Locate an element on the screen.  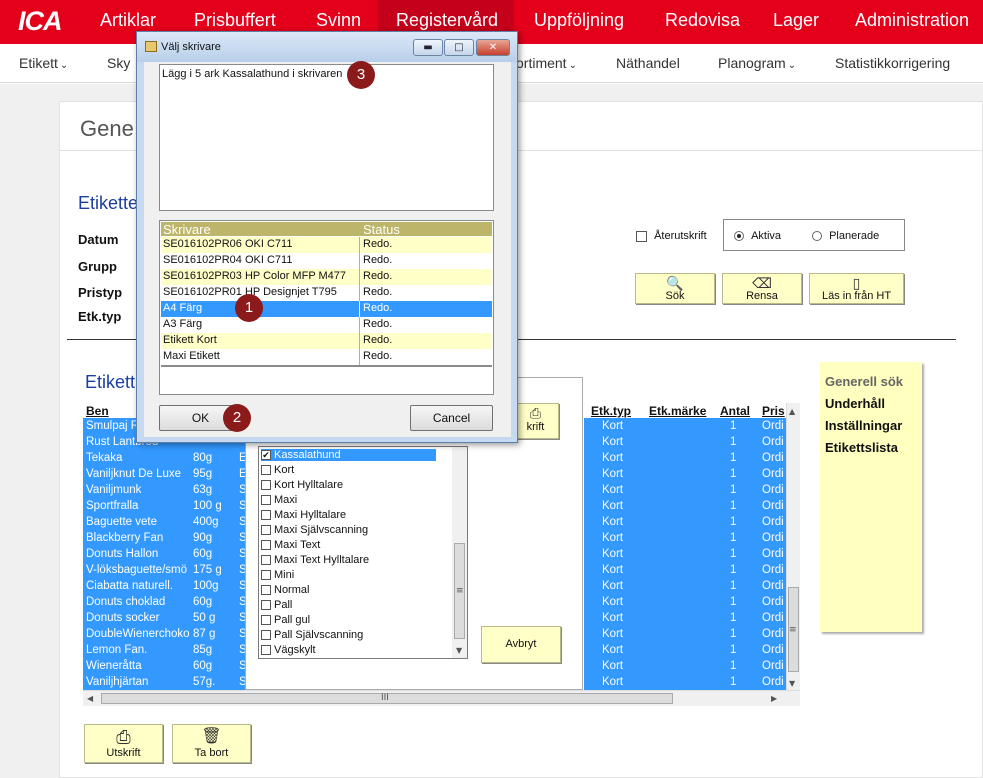
table-cell-weight: 50 g is located at coordinates (204, 618).